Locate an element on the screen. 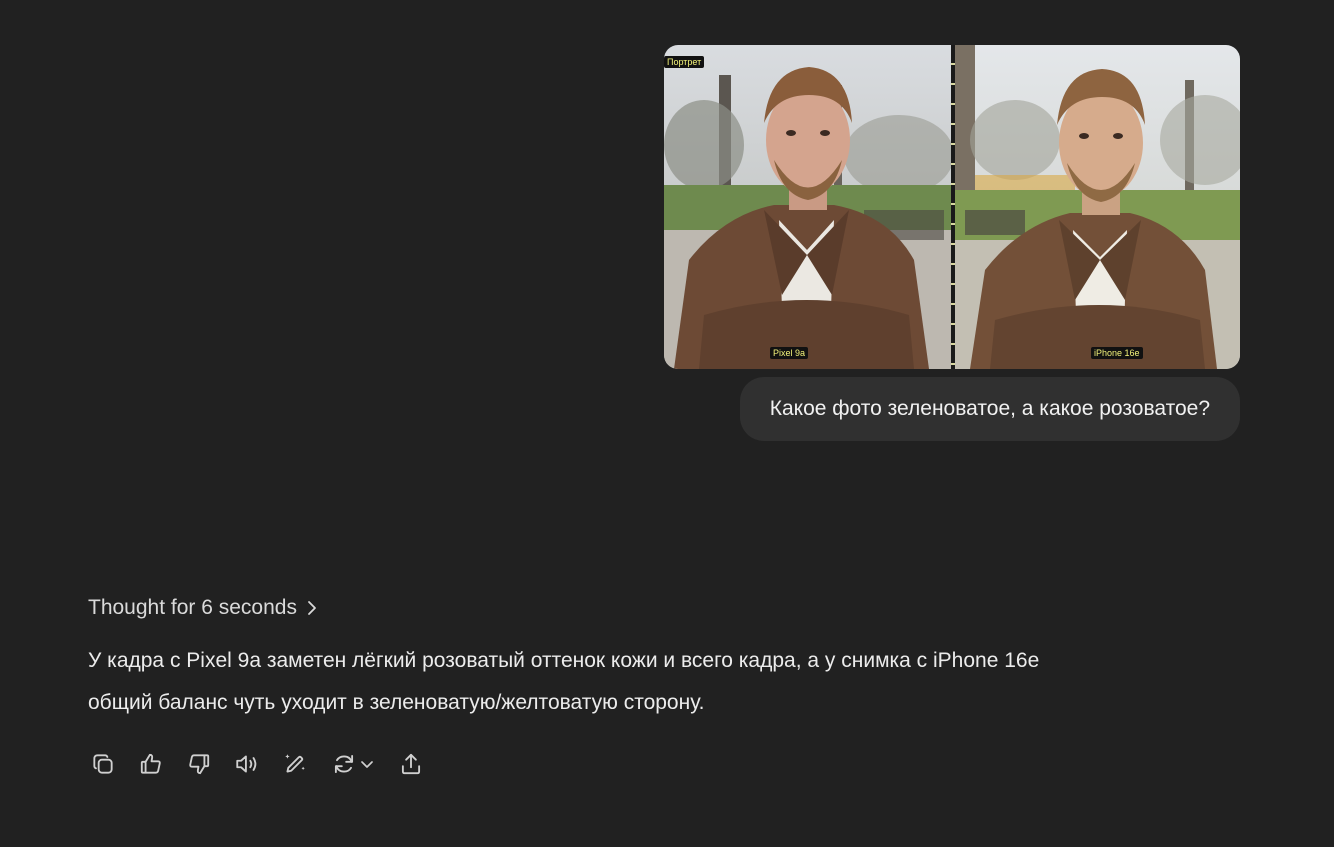 This screenshot has width=1334, height=847. portrait-photo-left is located at coordinates (807, 207).